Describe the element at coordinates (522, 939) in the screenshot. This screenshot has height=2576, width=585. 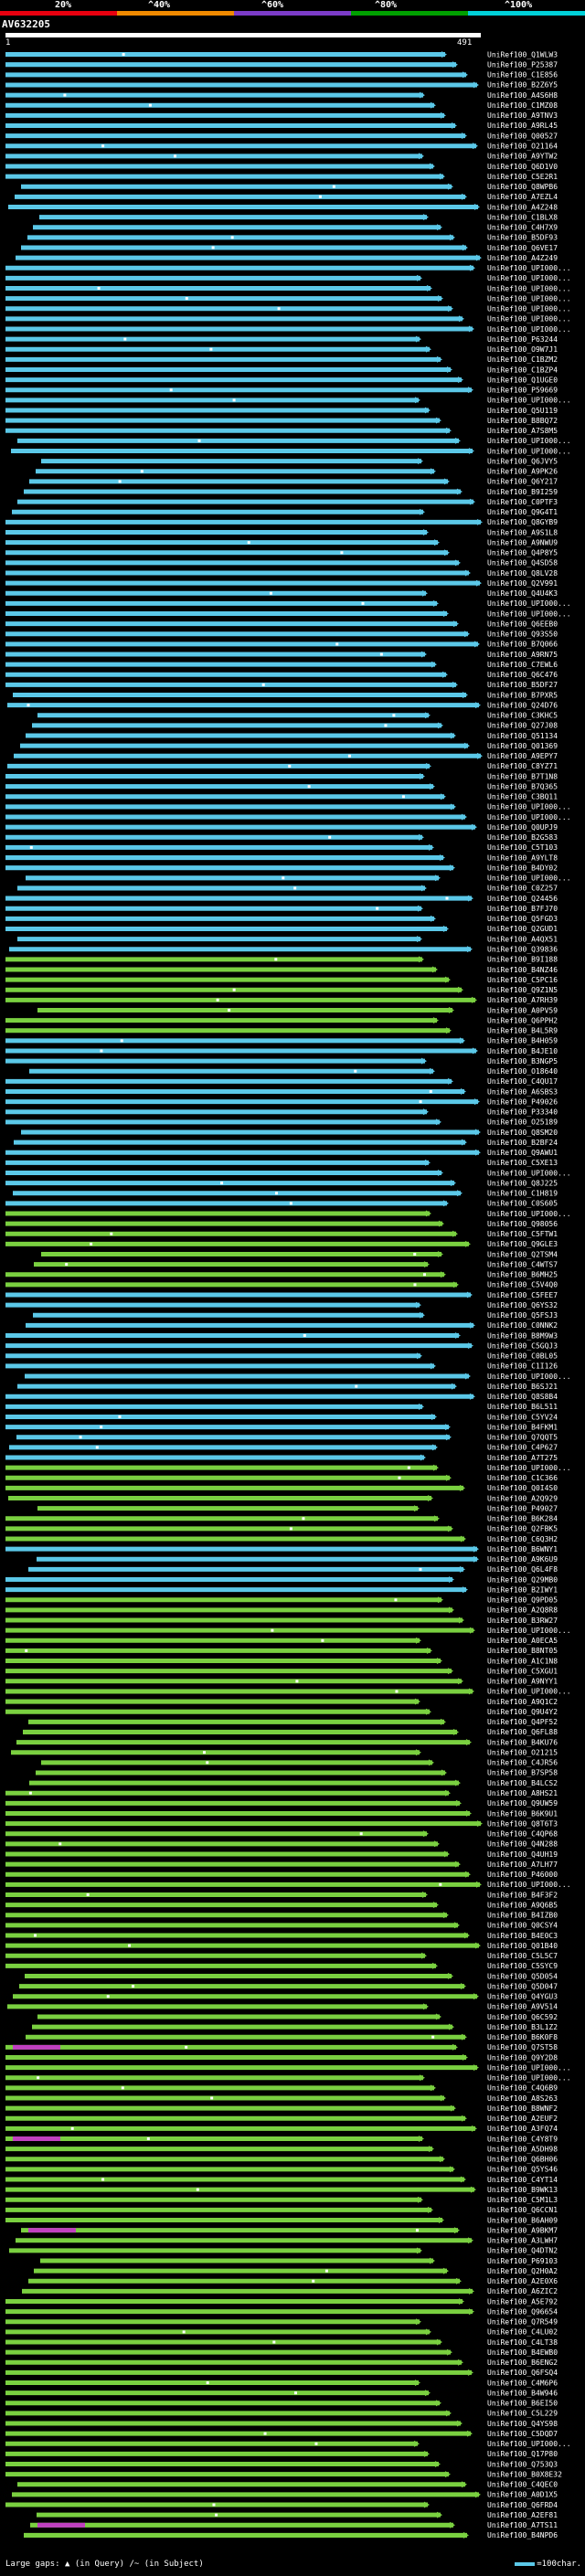
I see `hit-id-link: UniRef100_A4QX51` at that location.